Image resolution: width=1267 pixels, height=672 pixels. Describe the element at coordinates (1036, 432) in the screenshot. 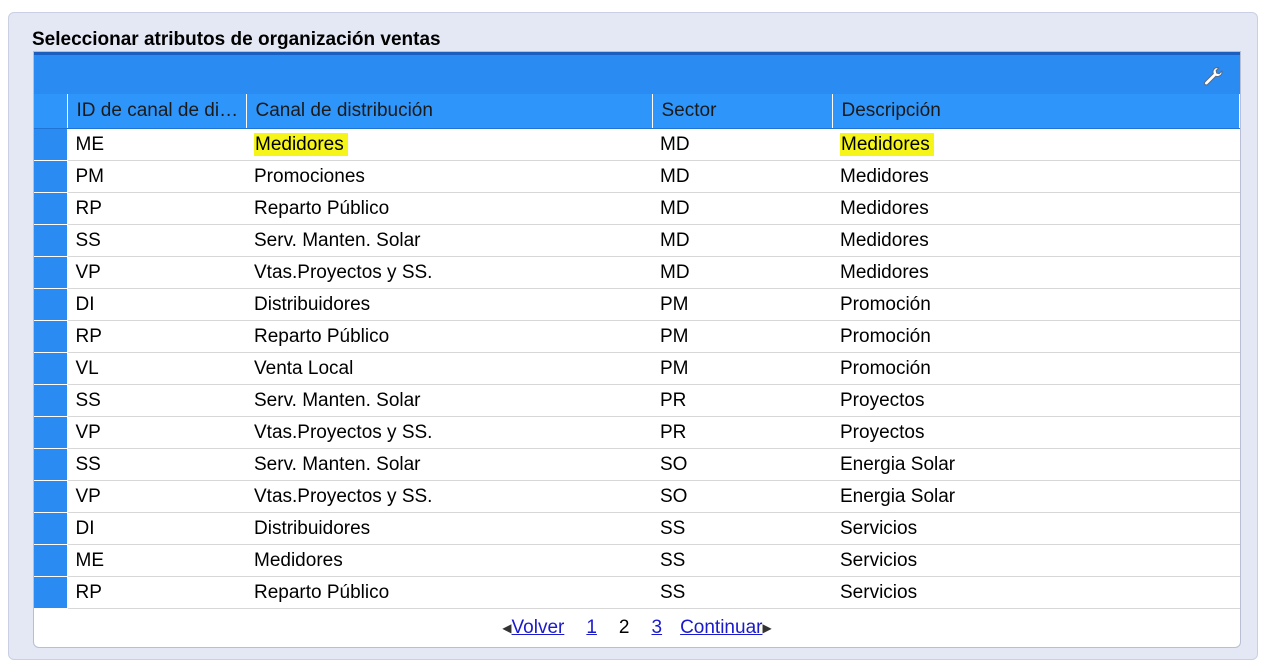

I see `cell-descripcion: Proyectos` at that location.